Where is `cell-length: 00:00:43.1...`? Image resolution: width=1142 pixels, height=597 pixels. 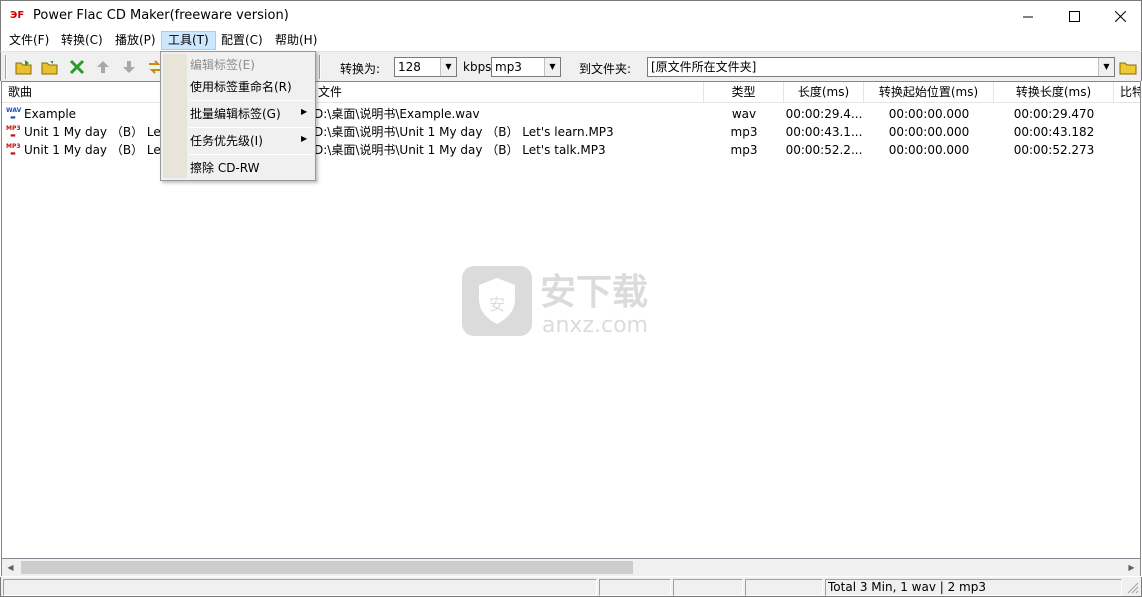
cell-length: 00:00:43.1... is located at coordinates (824, 132).